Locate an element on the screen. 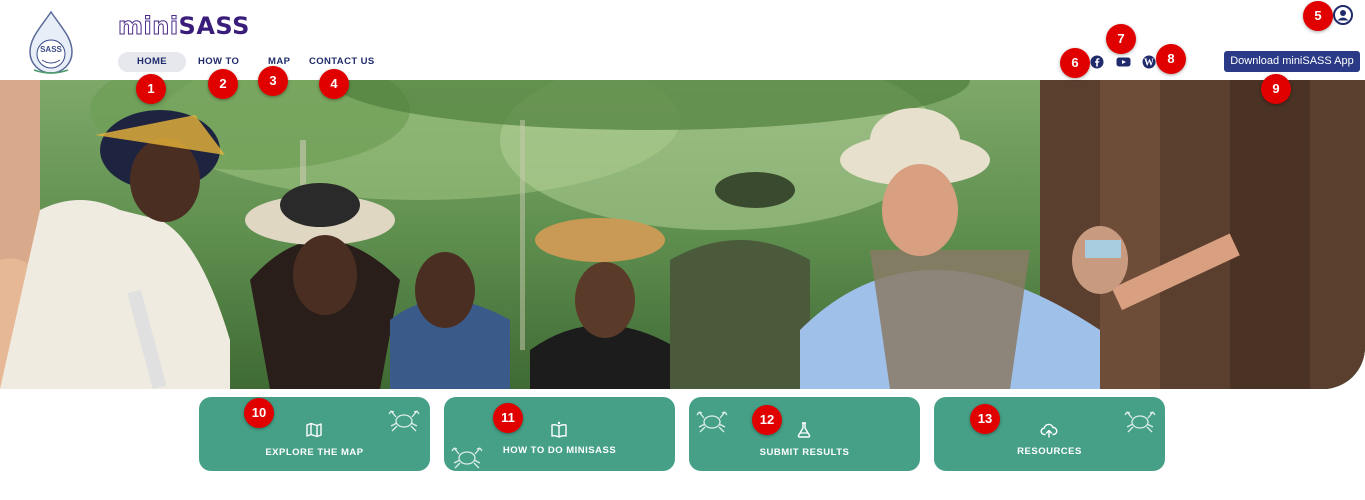  annotation-badge: 1 is located at coordinates (151, 89).